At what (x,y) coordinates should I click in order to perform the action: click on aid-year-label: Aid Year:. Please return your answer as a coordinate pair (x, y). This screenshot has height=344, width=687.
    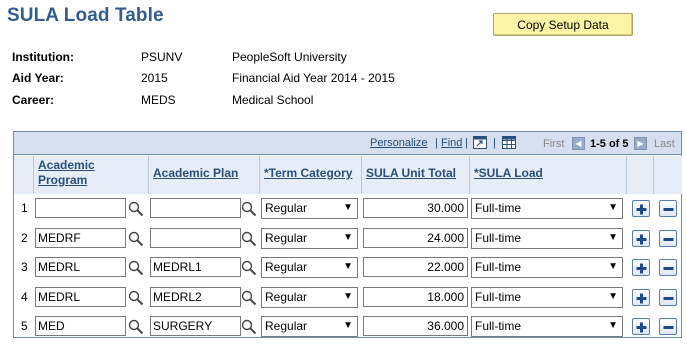
    Looking at the image, I should click on (38, 78).